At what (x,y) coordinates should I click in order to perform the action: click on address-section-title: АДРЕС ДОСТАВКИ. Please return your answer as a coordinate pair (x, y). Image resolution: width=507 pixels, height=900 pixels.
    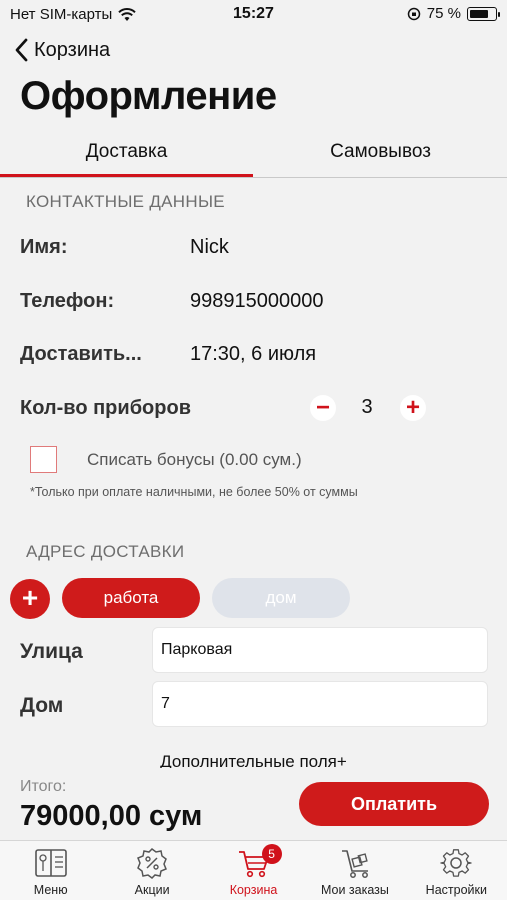
    Looking at the image, I should click on (105, 551).